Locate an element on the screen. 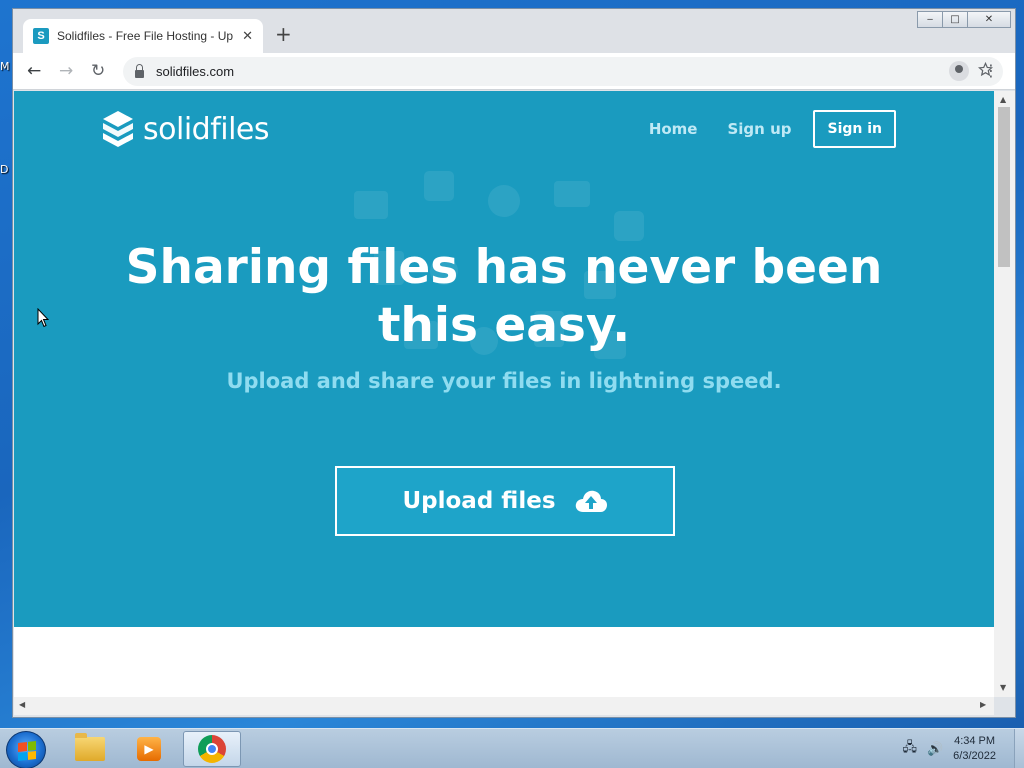  close-window-button: ✕ is located at coordinates (989, 19).